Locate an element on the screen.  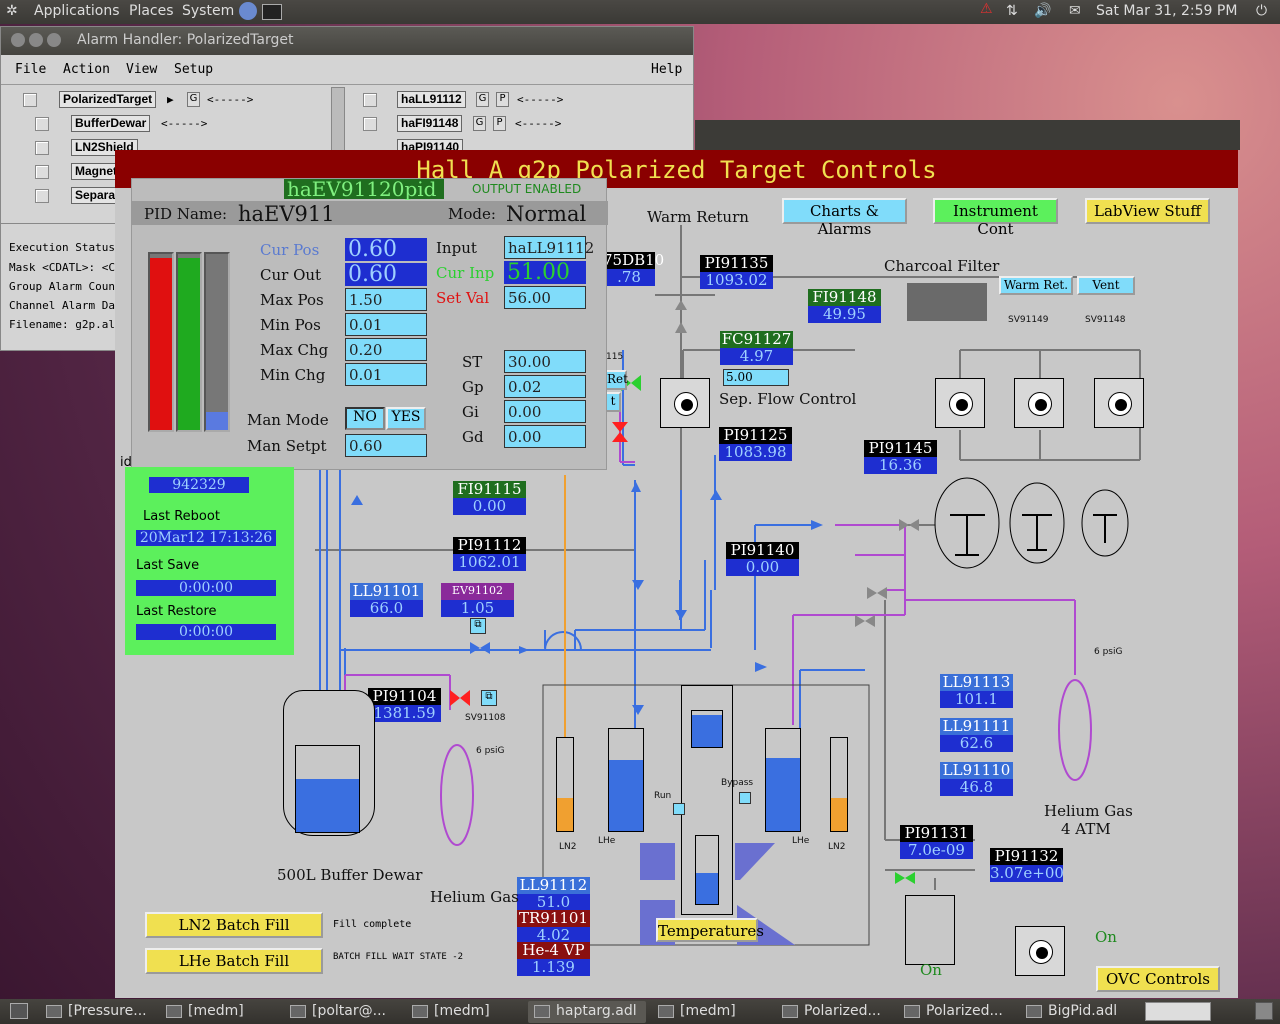
man-mode-yes-button: YES is located at coordinates (406, 418).